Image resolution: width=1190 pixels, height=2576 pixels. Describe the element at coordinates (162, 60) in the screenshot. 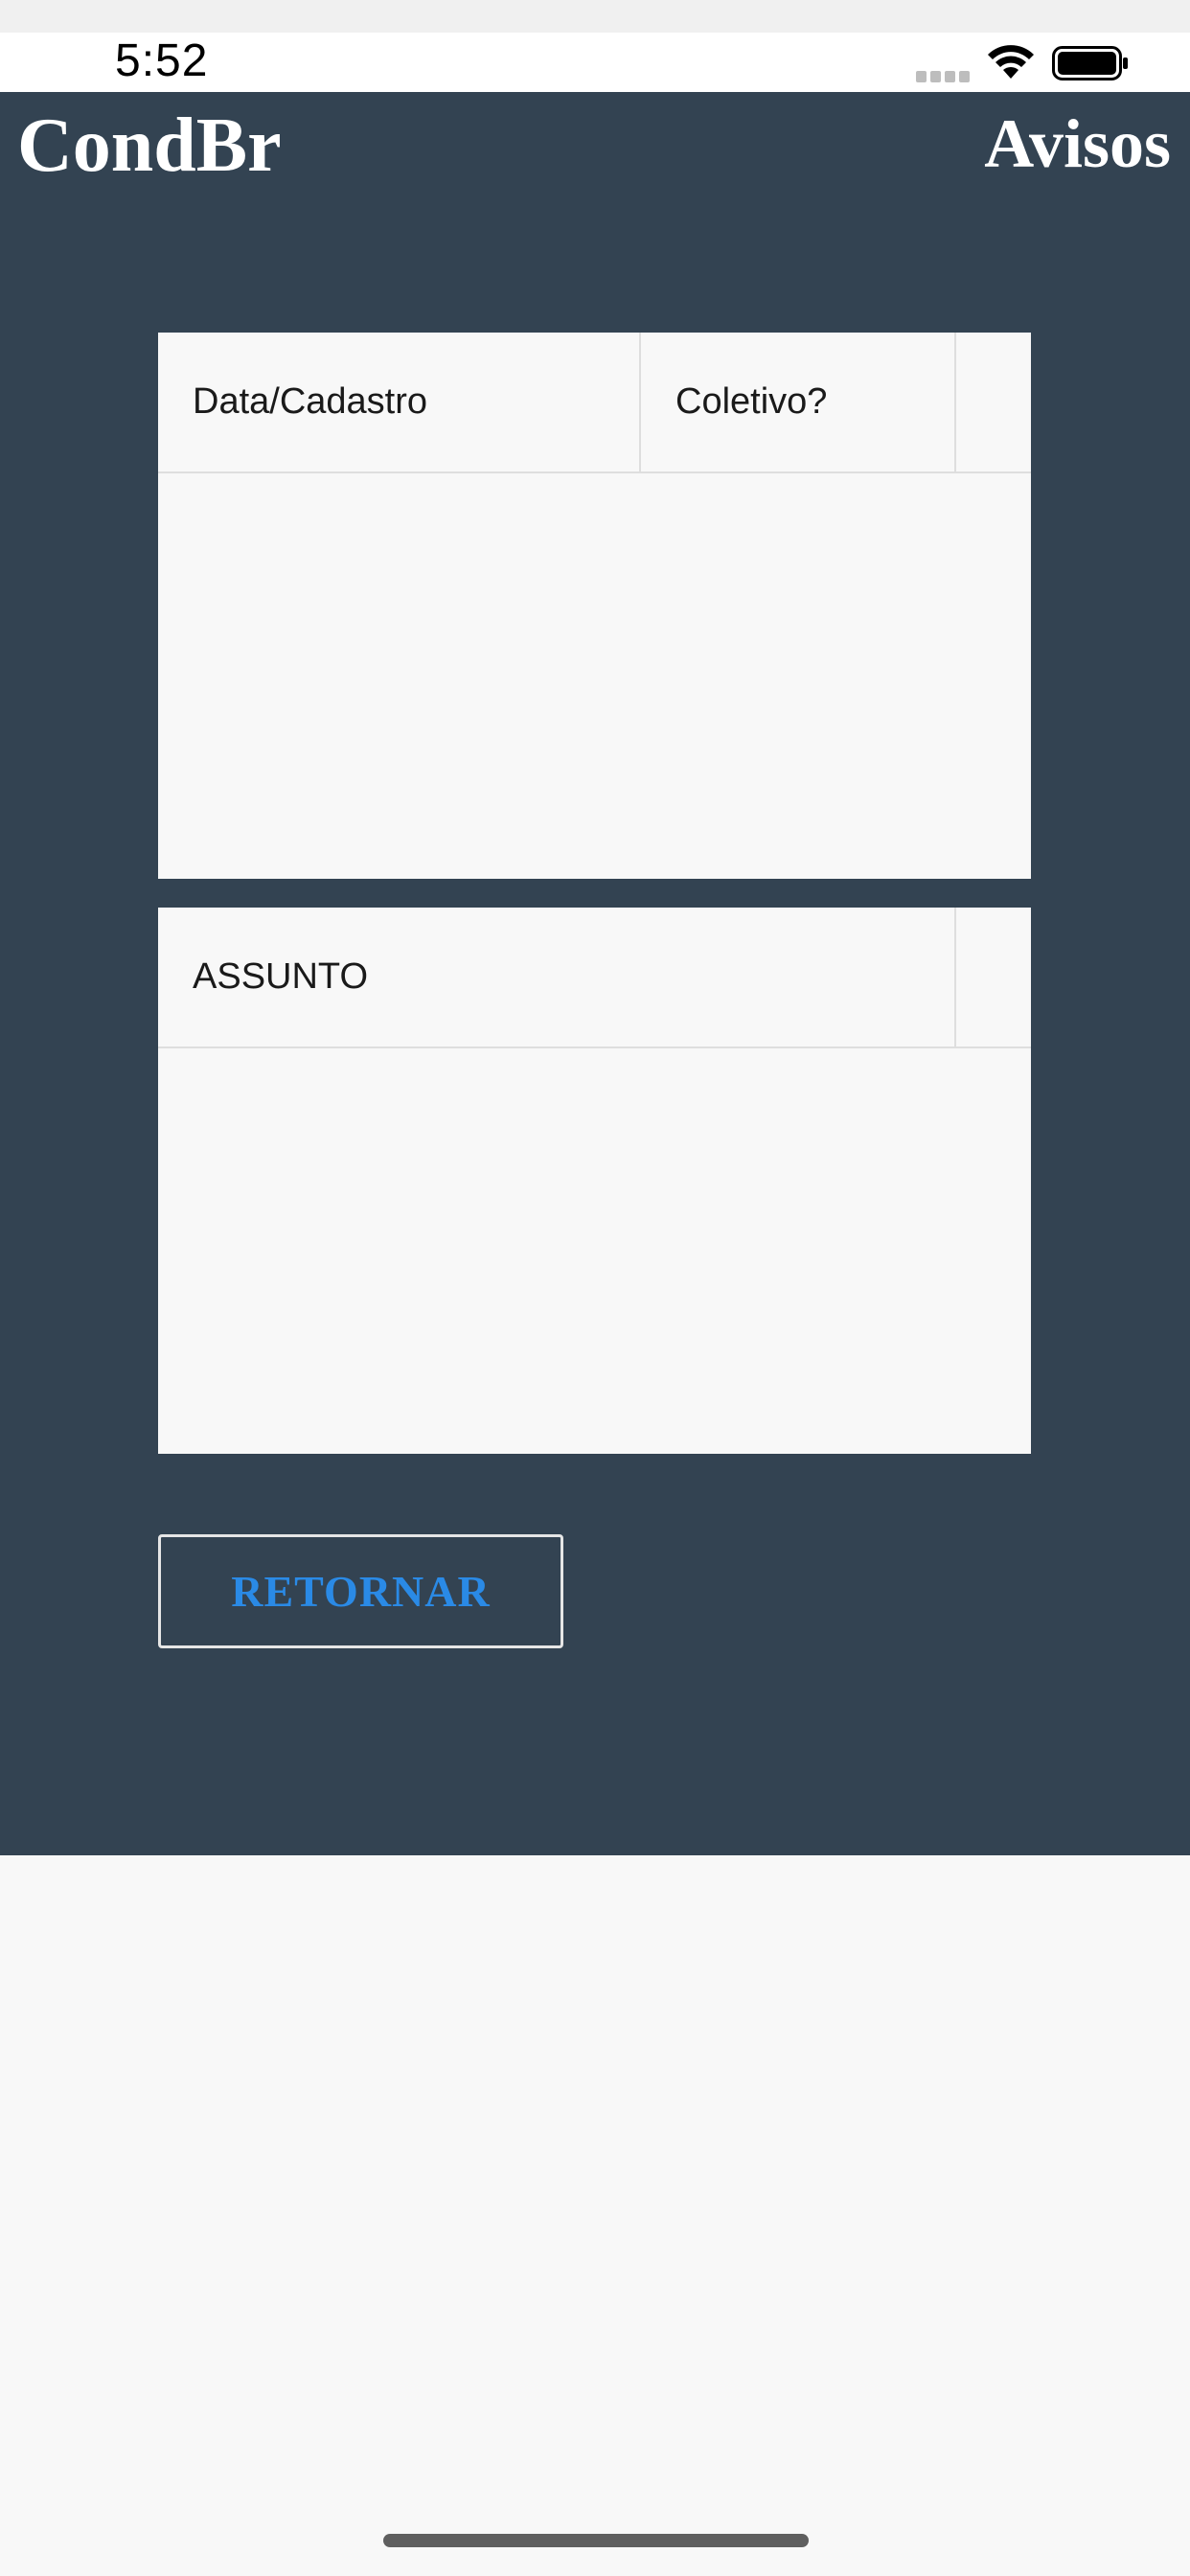

I see `status-time: 5:52` at that location.